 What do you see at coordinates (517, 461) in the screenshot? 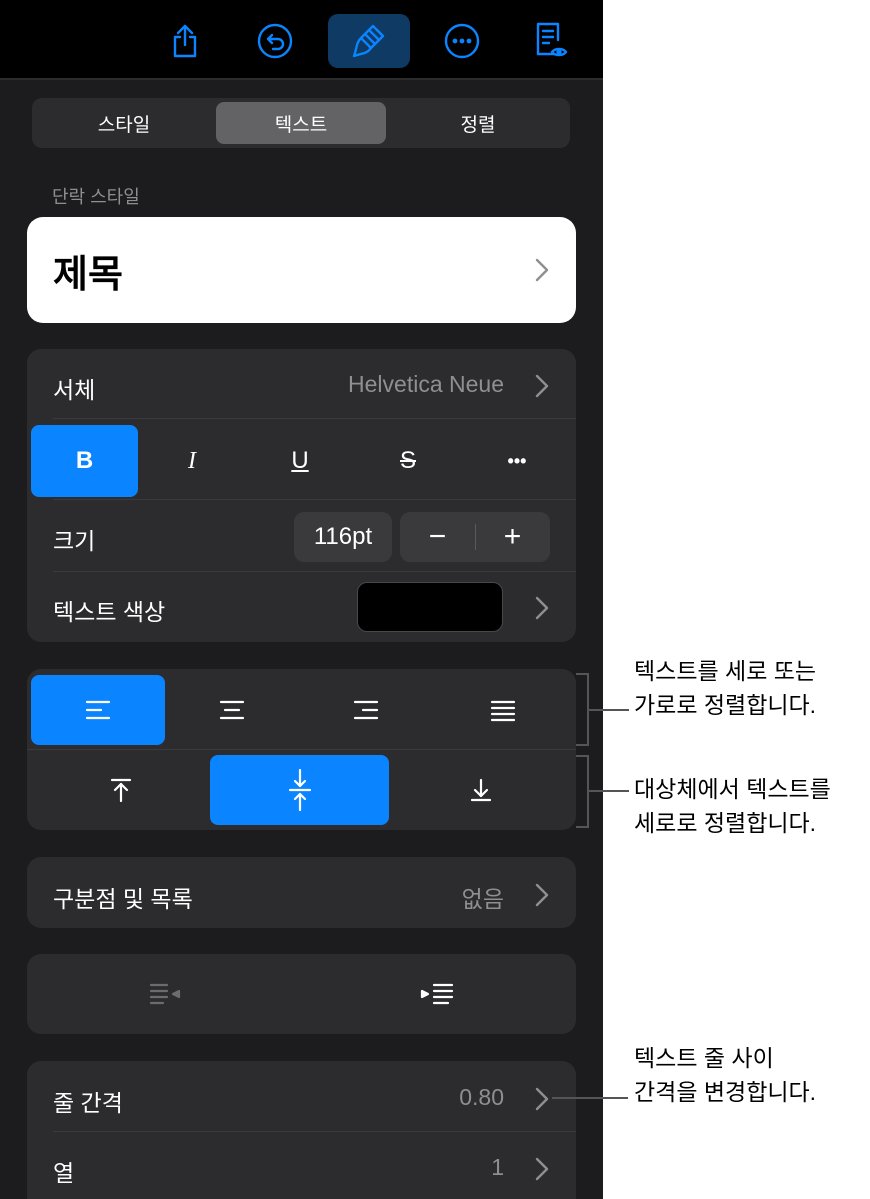
I see `more-format-button: •••` at bounding box center [517, 461].